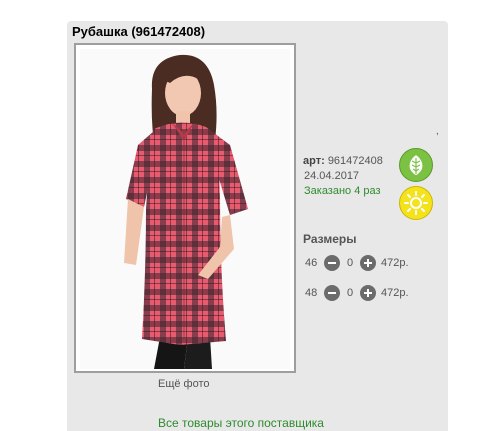 This screenshot has width=481, height=431. What do you see at coordinates (437, 131) in the screenshot?
I see `tick-mark: ,` at bounding box center [437, 131].